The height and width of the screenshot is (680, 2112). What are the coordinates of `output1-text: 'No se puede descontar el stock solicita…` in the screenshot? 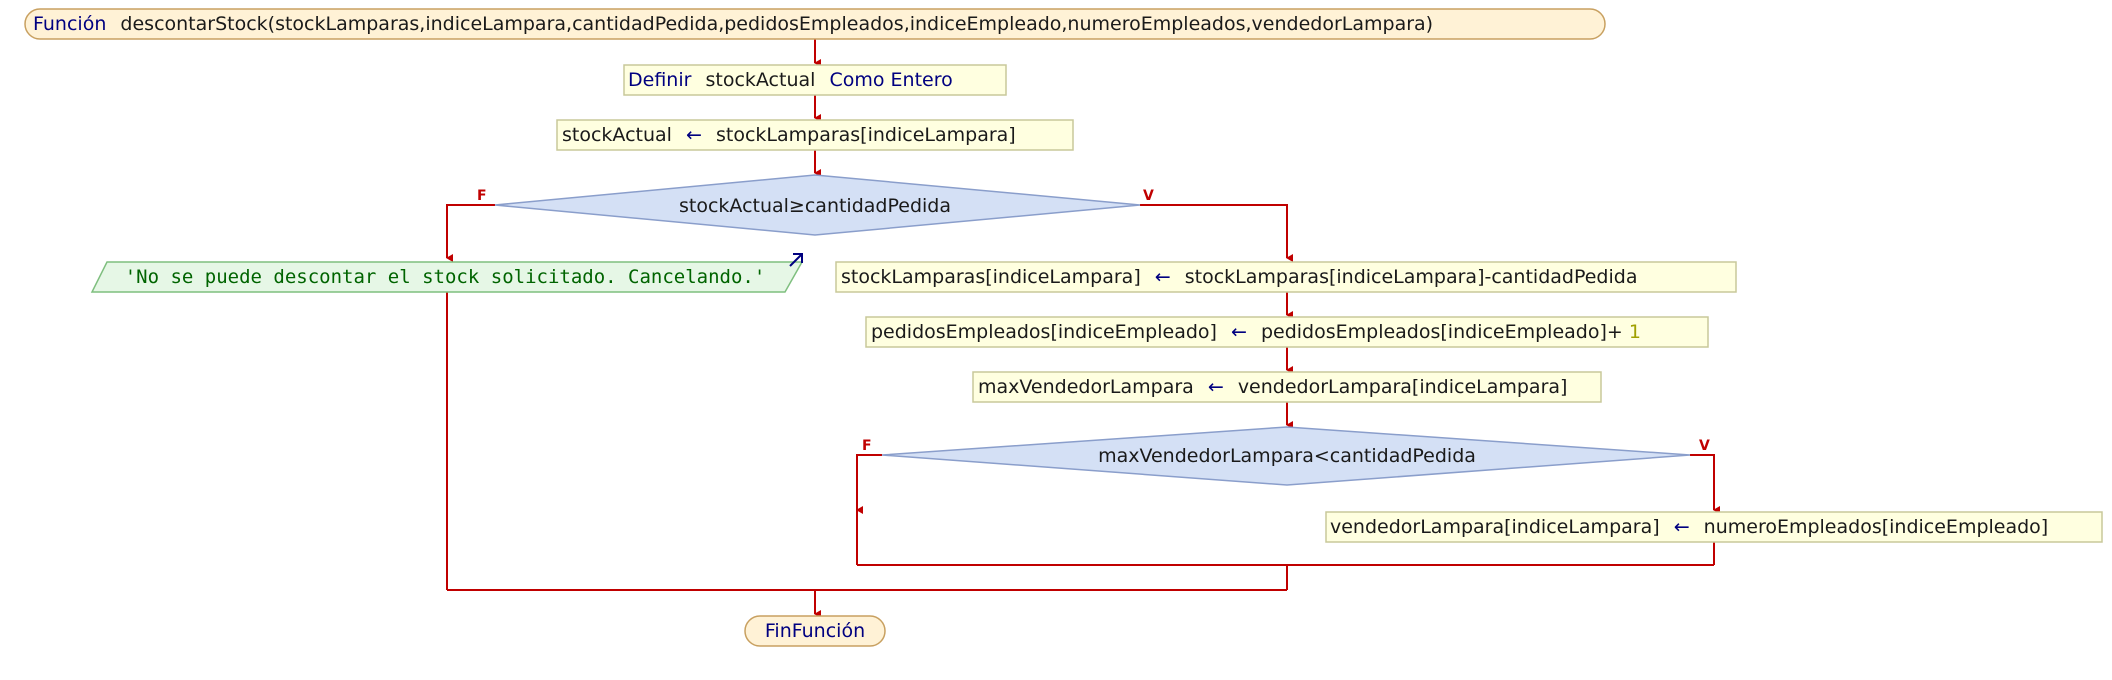 It's located at (445, 277).